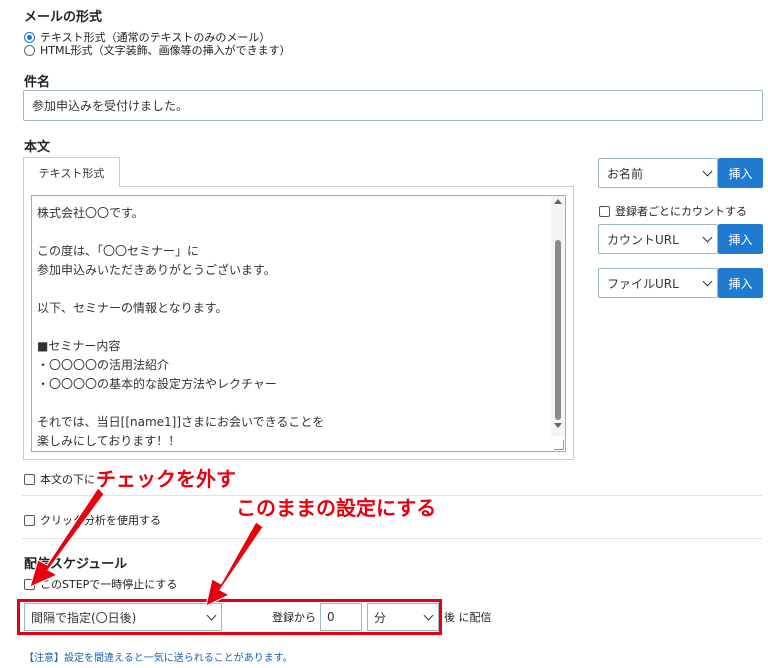  What do you see at coordinates (181, 422) in the screenshot?
I see `body-line: それでは、当日[[name1]]さまにお会いできることを` at bounding box center [181, 422].